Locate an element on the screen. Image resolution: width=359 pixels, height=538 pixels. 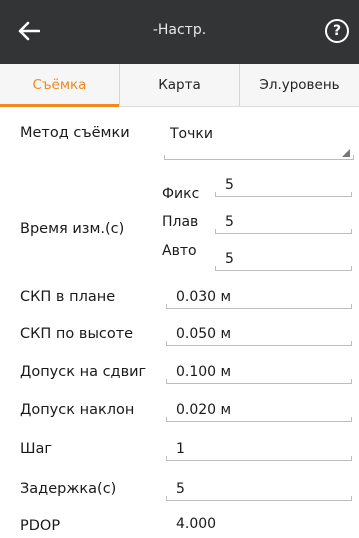
pdop-input: 4.000 is located at coordinates (259, 524).